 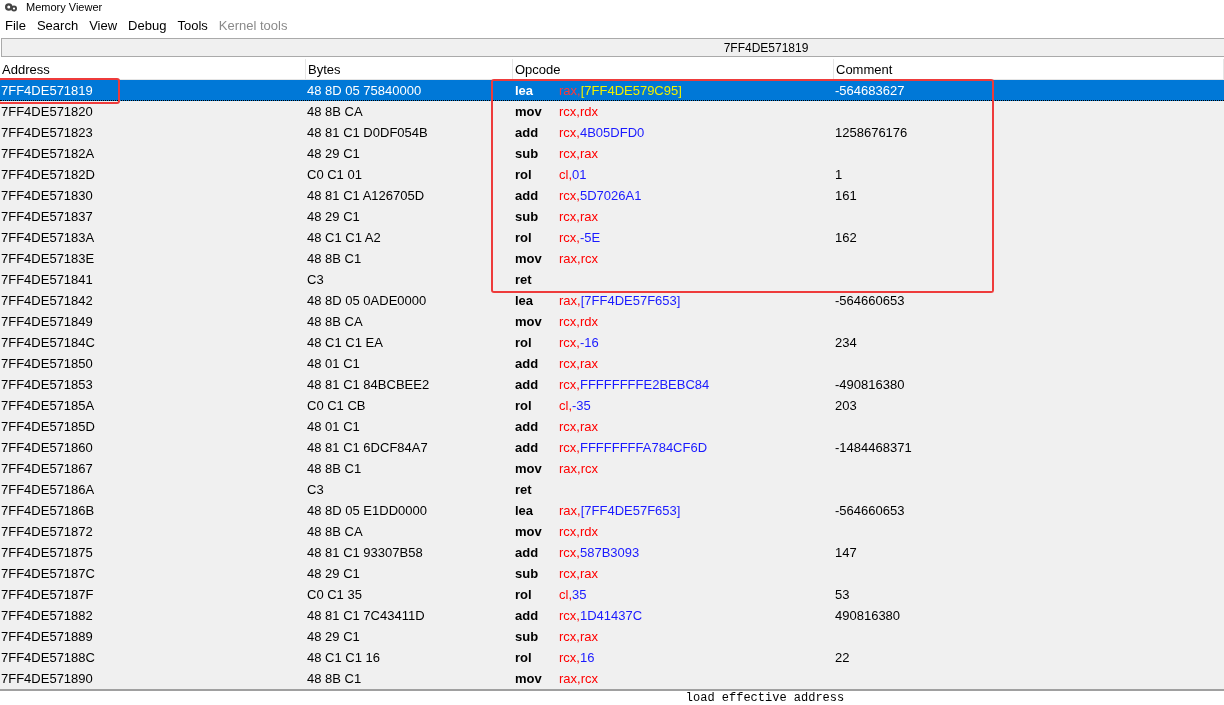 What do you see at coordinates (104, 25) in the screenshot?
I see `menu-item: View` at bounding box center [104, 25].